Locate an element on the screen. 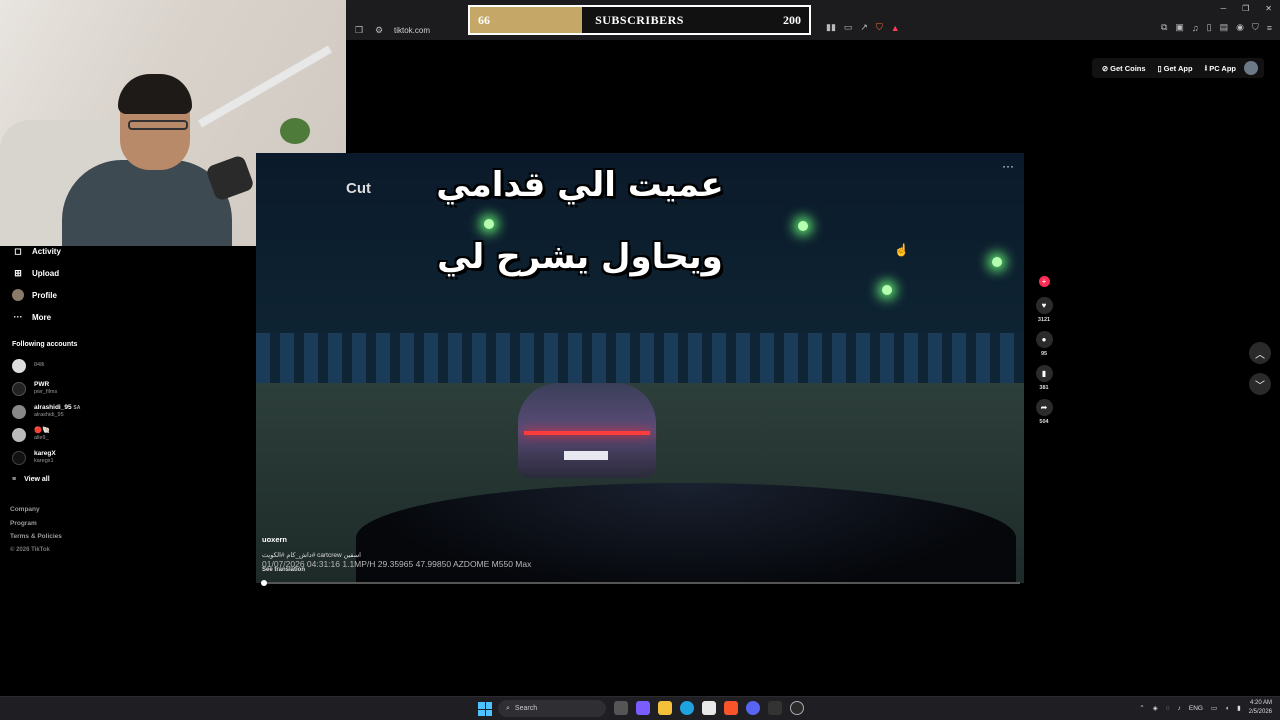  license-plate is located at coordinates (586, 455).